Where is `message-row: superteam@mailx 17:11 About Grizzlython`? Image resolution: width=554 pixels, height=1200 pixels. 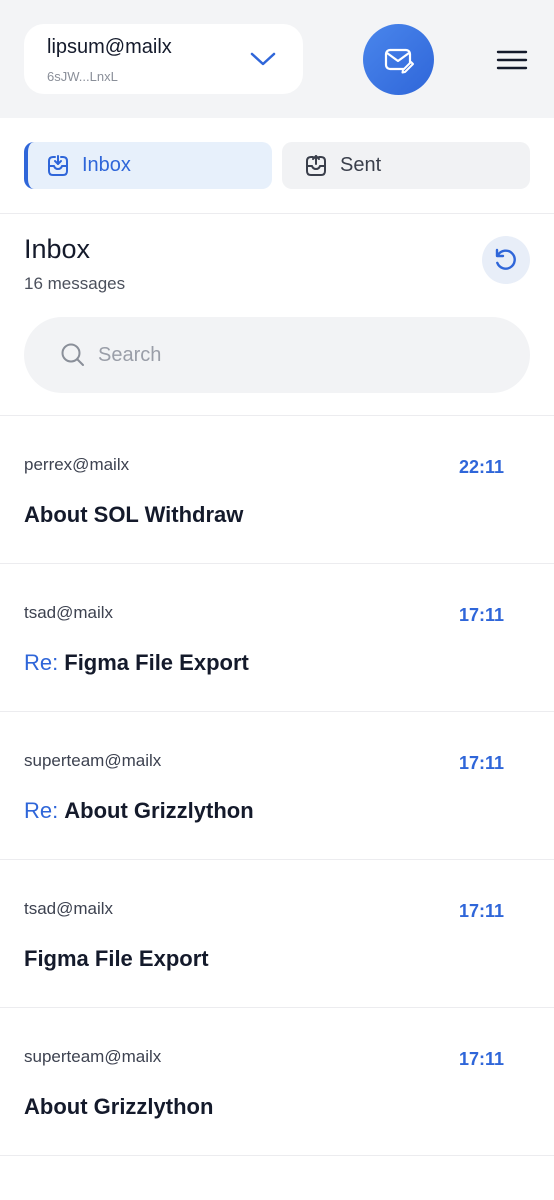 message-row: superteam@mailx 17:11 About Grizzlython is located at coordinates (277, 1082).